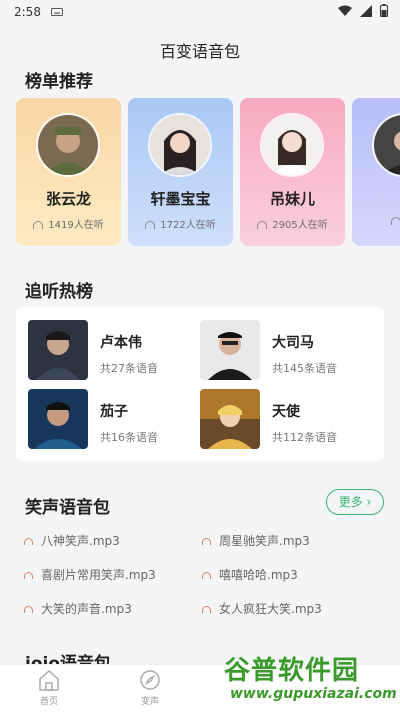  I want to click on hot-item: 大司马 共145条语音, so click(285, 350).